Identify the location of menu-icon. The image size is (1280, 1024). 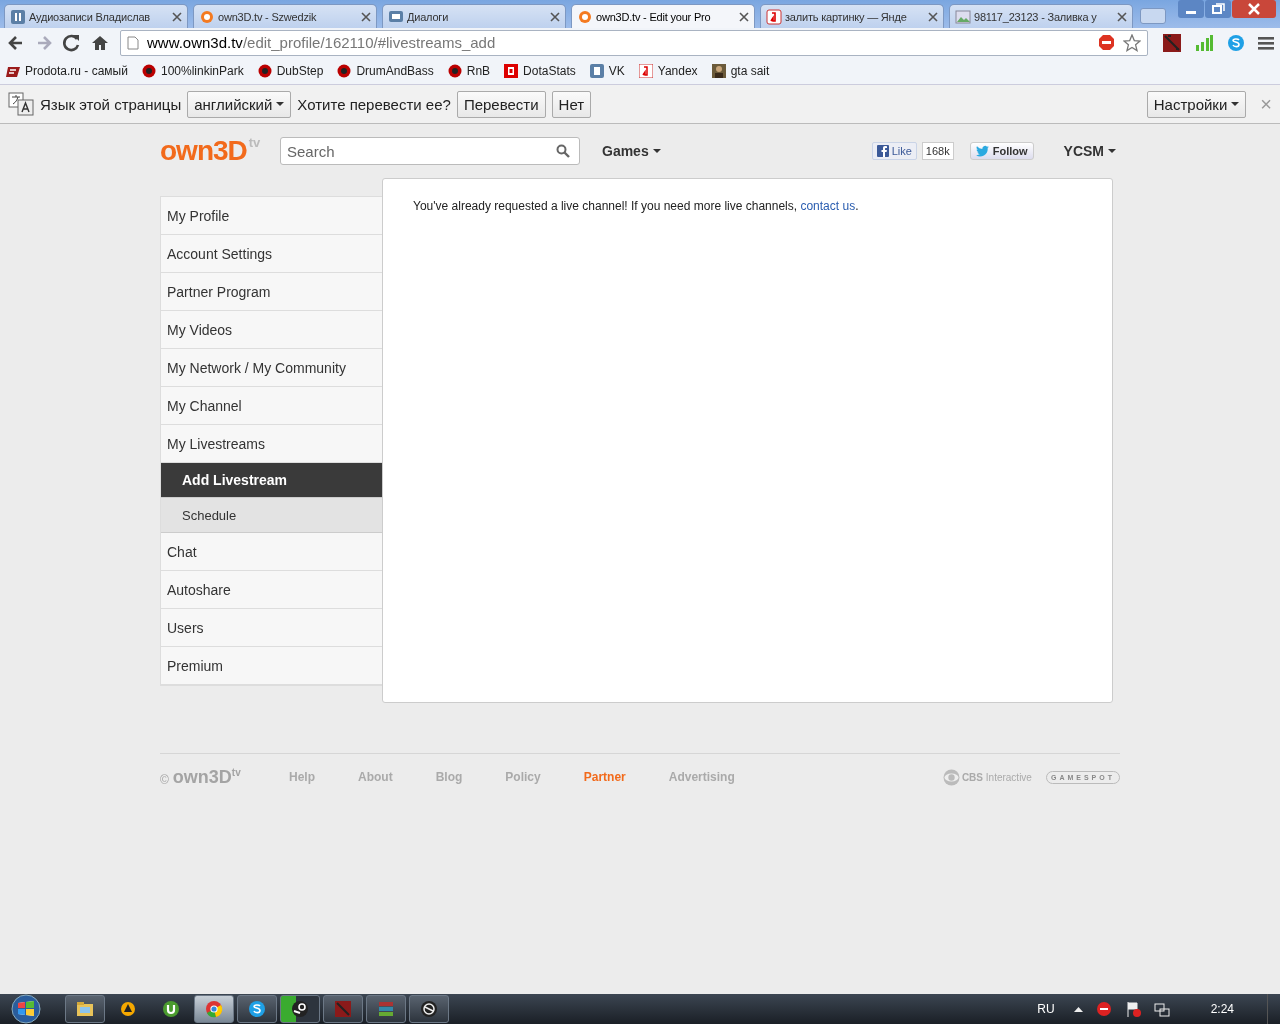
(1266, 42).